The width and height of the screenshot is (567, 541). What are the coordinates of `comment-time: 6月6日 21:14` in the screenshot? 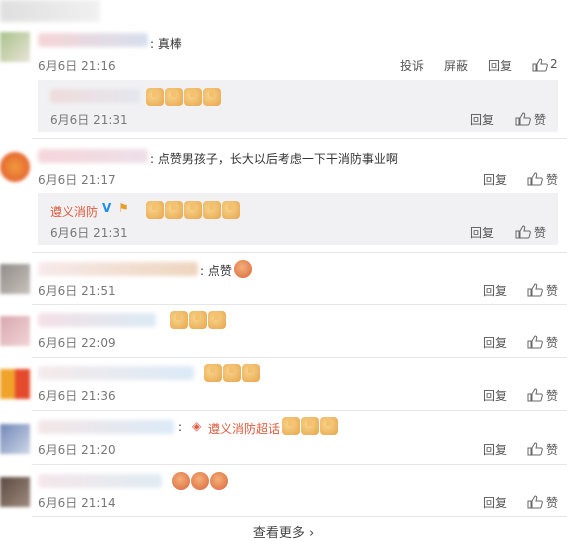 It's located at (77, 503).